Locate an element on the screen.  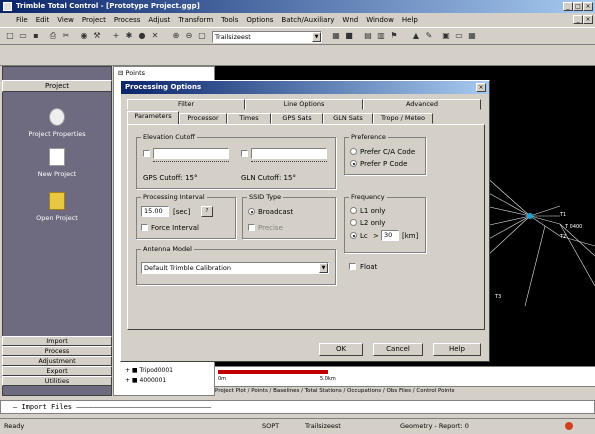
menu-batch: Batch/Auxiliary is located at coordinates (307, 20).